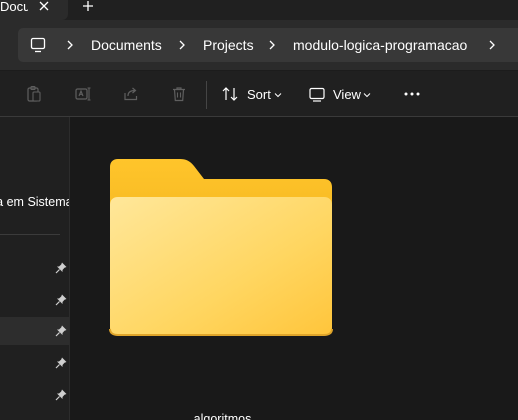 This screenshot has height=420, width=518. Describe the element at coordinates (38, 45) in the screenshot. I see `this-pc-icon` at that location.